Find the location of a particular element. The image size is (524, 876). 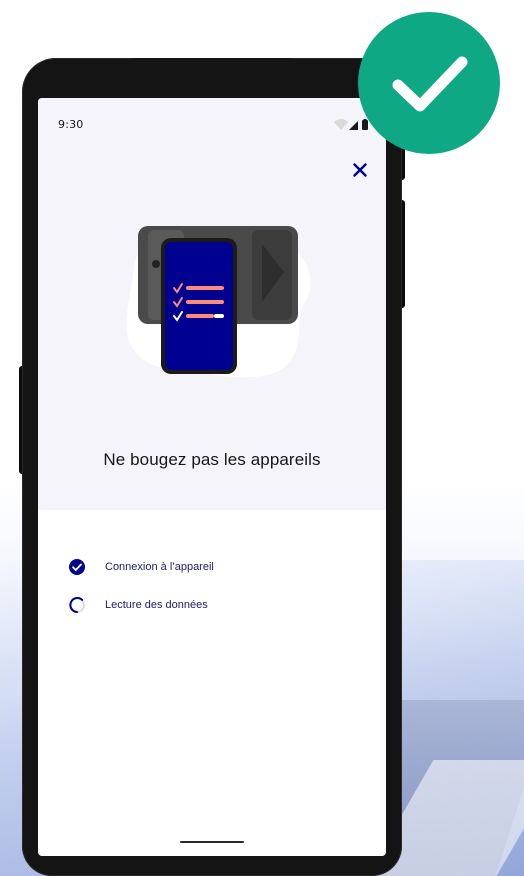

cell-signal-icon is located at coordinates (353, 125).